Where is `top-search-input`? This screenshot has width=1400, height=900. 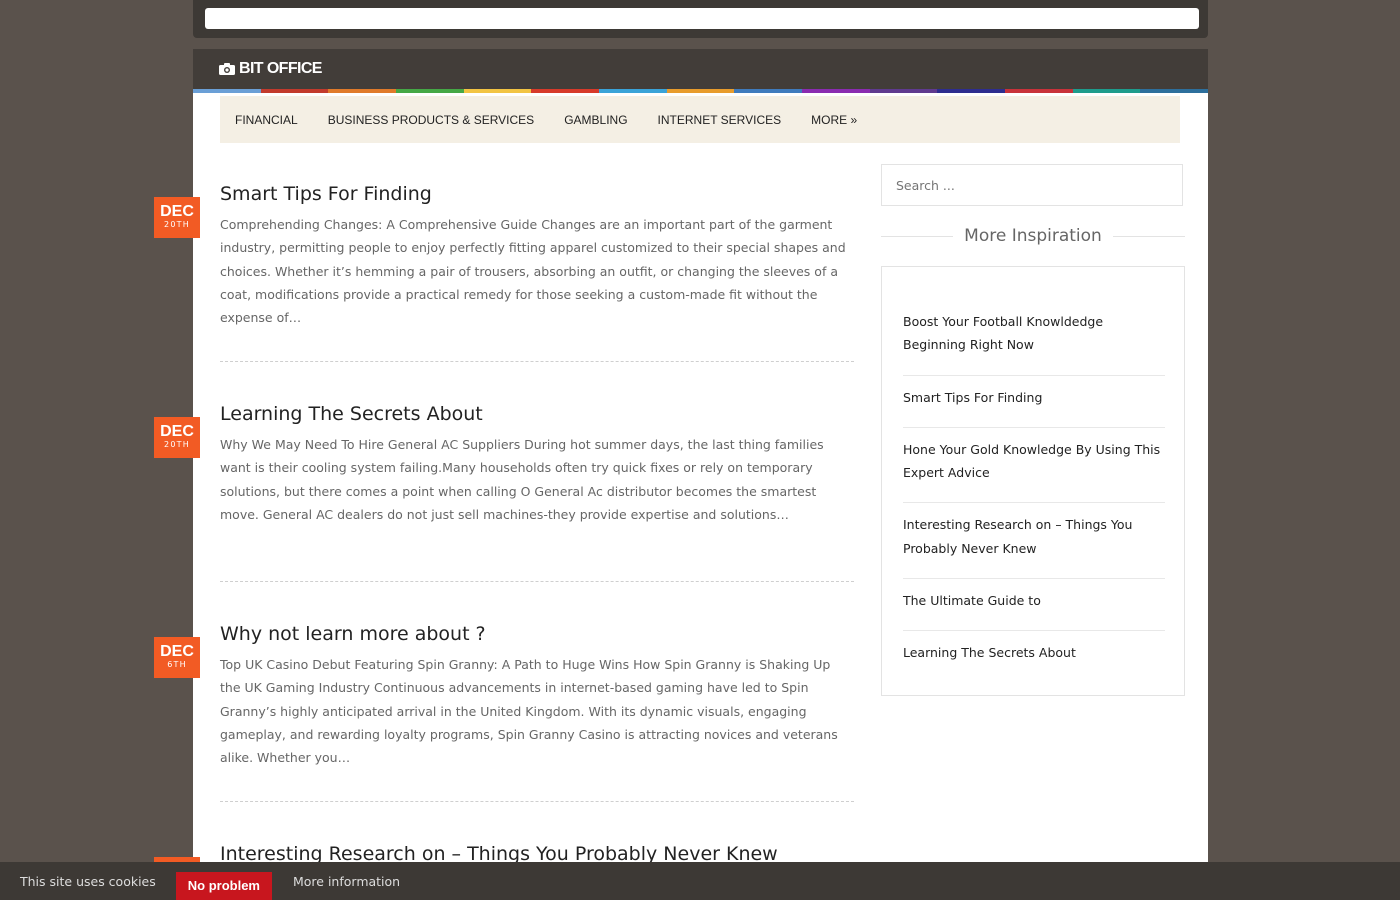 top-search-input is located at coordinates (702, 18).